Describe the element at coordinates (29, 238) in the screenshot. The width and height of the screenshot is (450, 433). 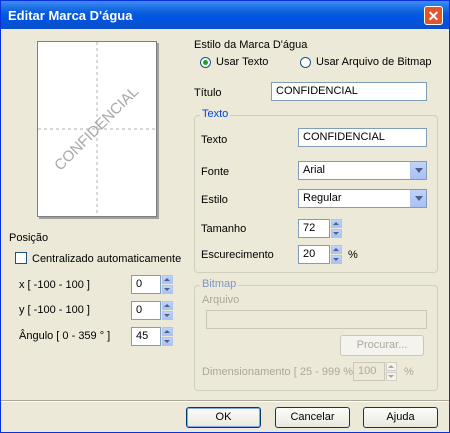
I see `posicao-label: Posição` at that location.